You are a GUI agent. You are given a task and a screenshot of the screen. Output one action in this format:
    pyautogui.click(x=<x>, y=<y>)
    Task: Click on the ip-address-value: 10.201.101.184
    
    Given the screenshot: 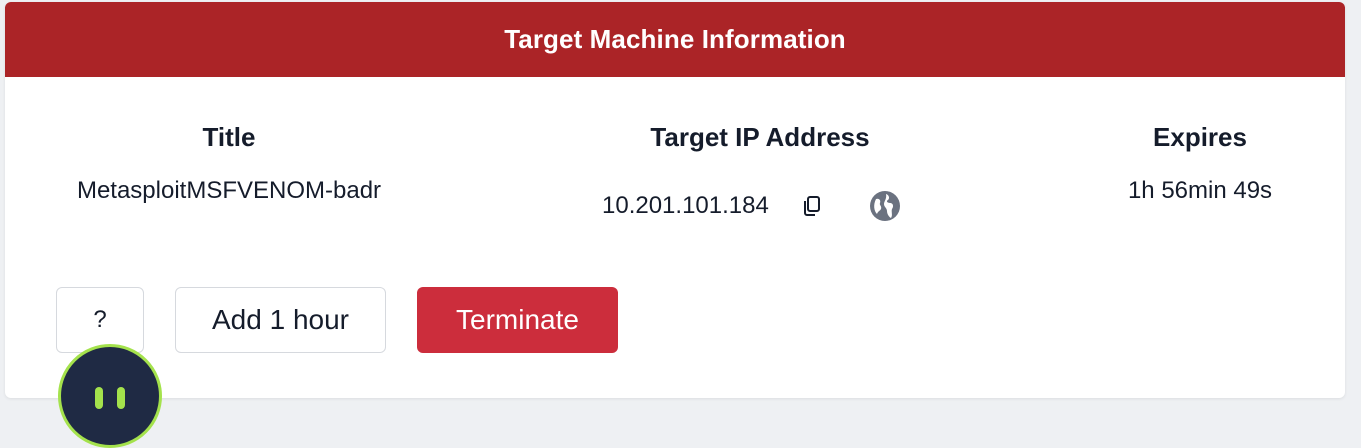 What is the action you would take?
    pyautogui.click(x=685, y=206)
    